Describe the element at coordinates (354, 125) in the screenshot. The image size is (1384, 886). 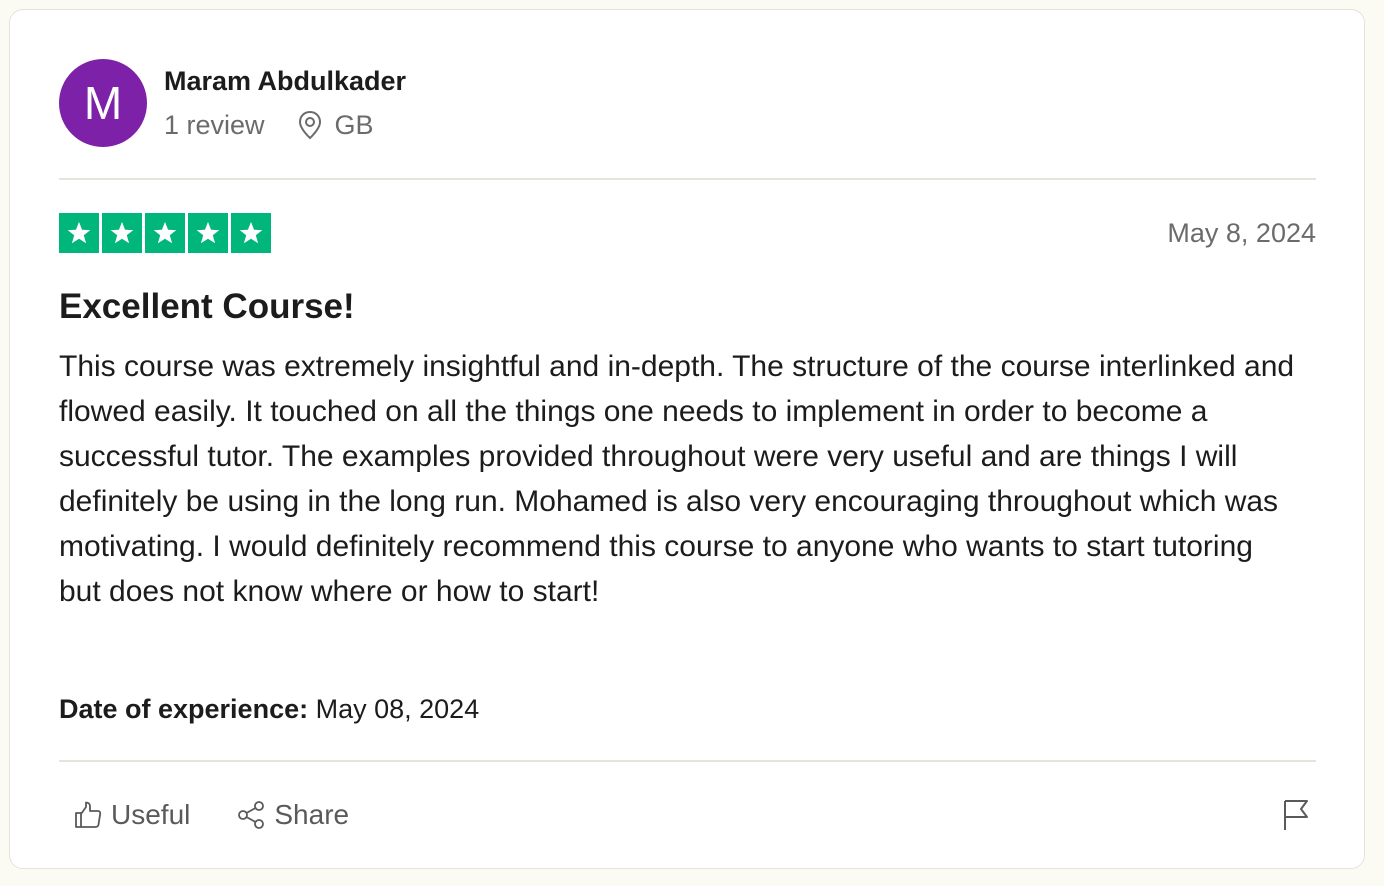
I see `country-code: GB` at that location.